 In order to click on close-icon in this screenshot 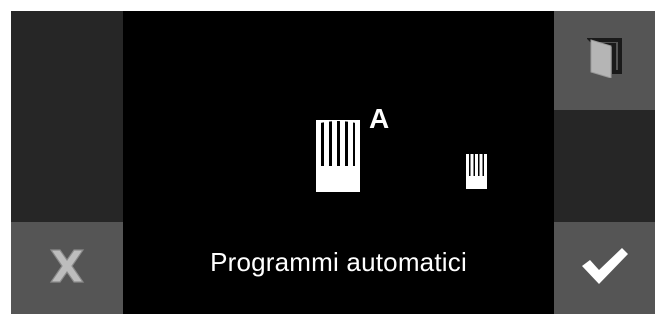, I will do `click(67, 268)`.